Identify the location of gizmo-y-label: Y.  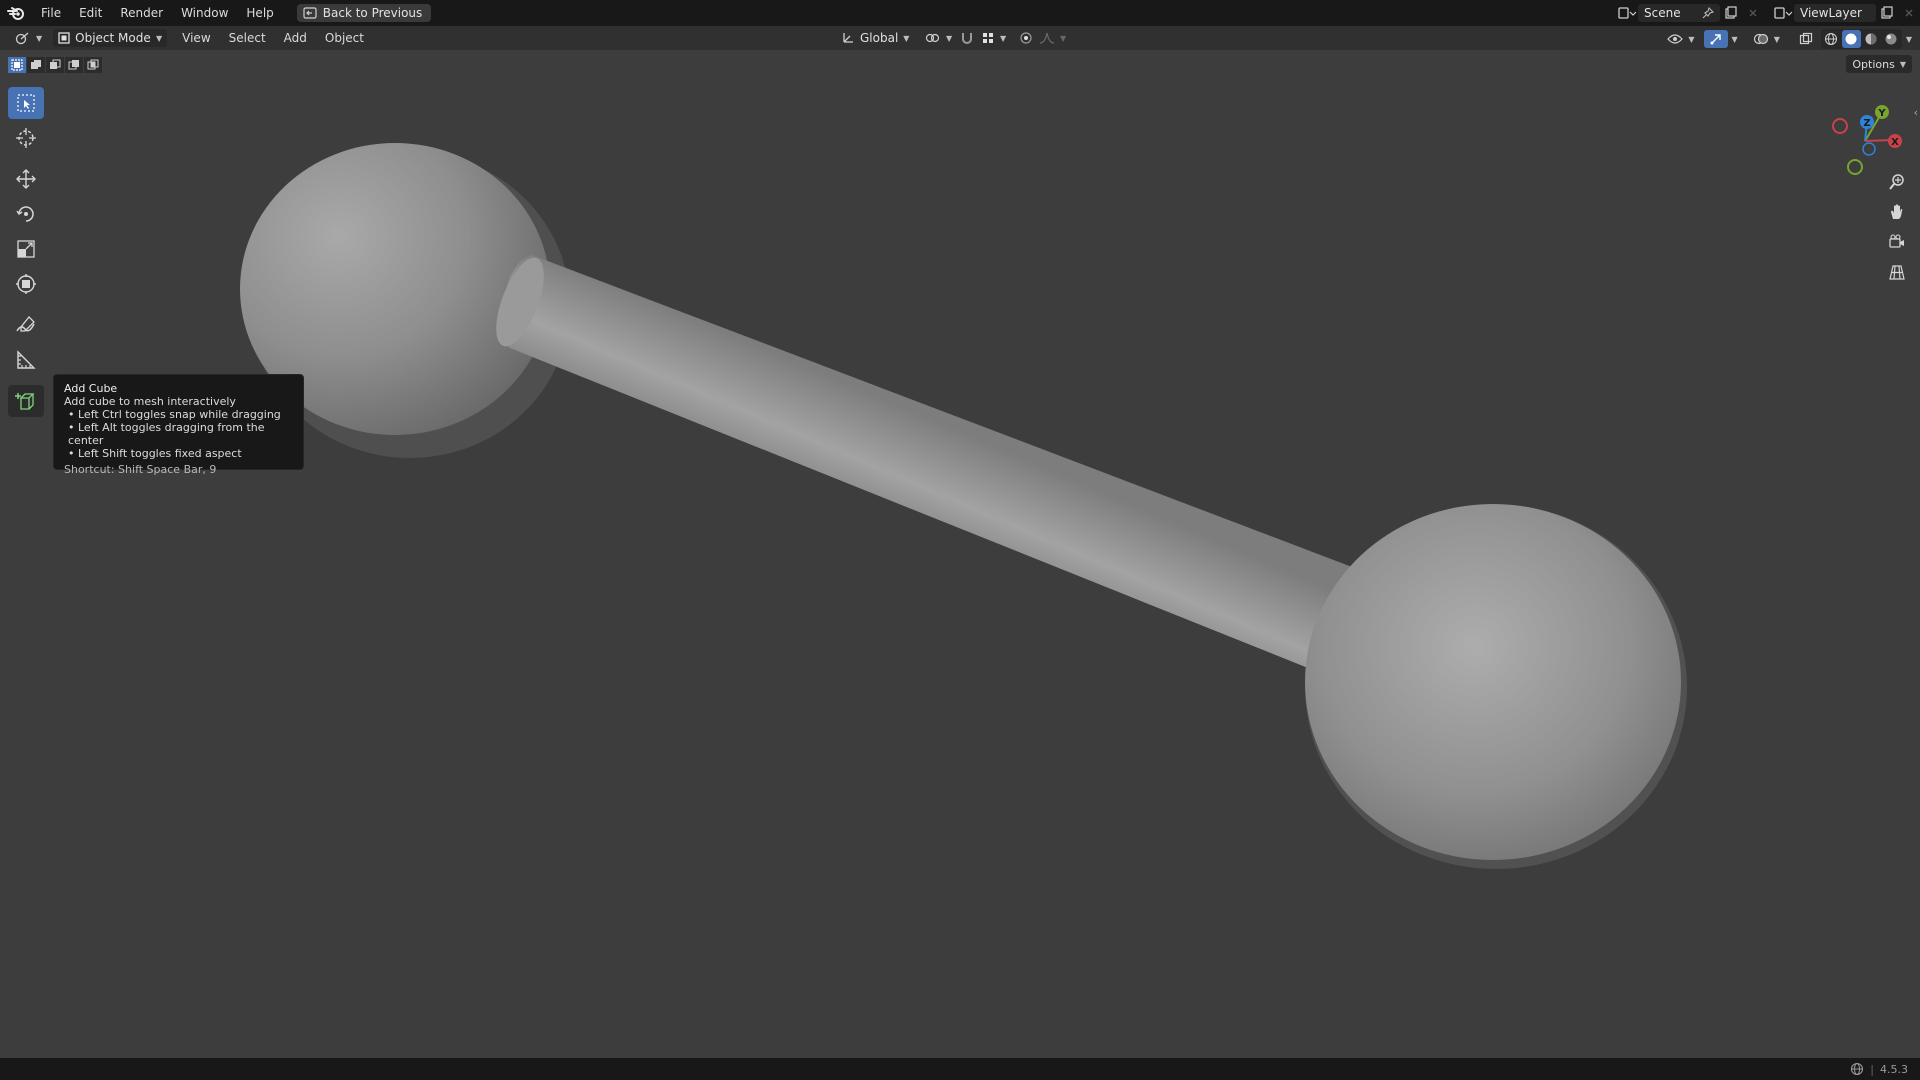
(1881, 113).